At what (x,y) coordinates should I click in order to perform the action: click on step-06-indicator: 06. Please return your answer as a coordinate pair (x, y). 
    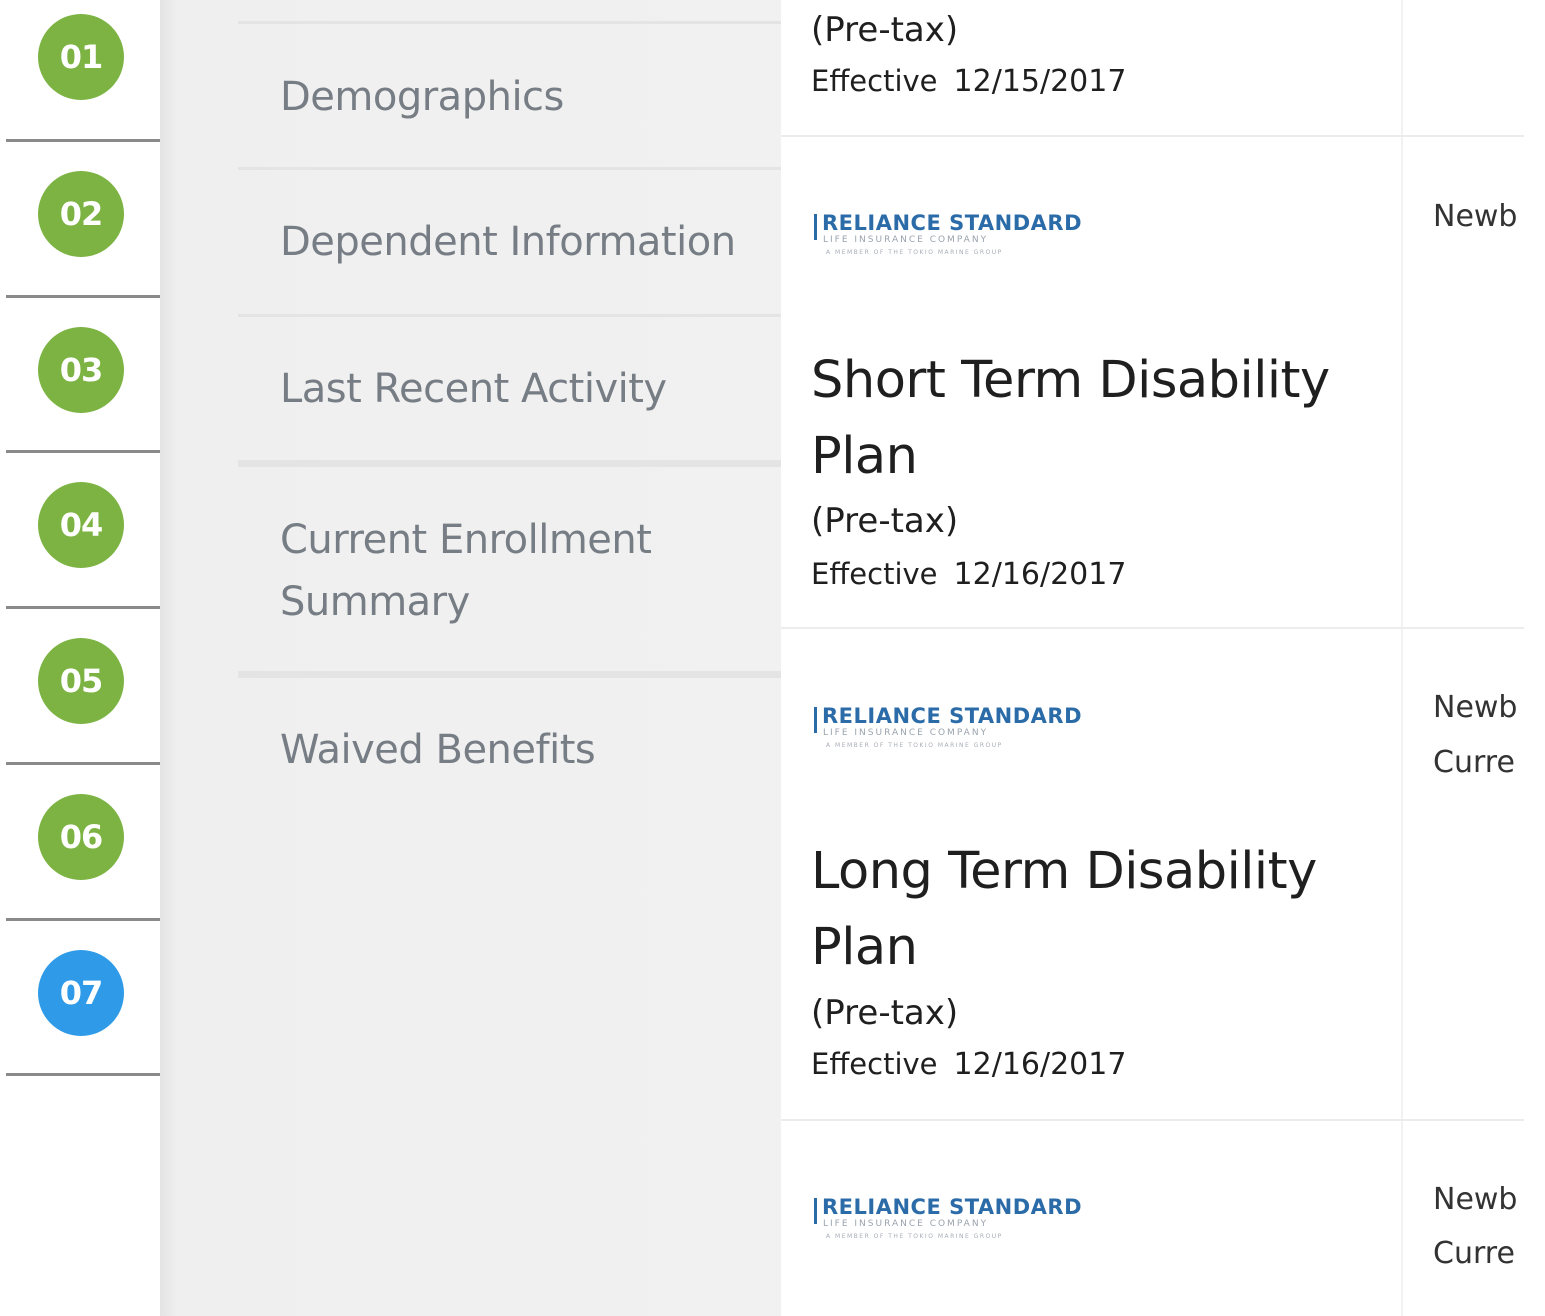
    Looking at the image, I should click on (81, 837).